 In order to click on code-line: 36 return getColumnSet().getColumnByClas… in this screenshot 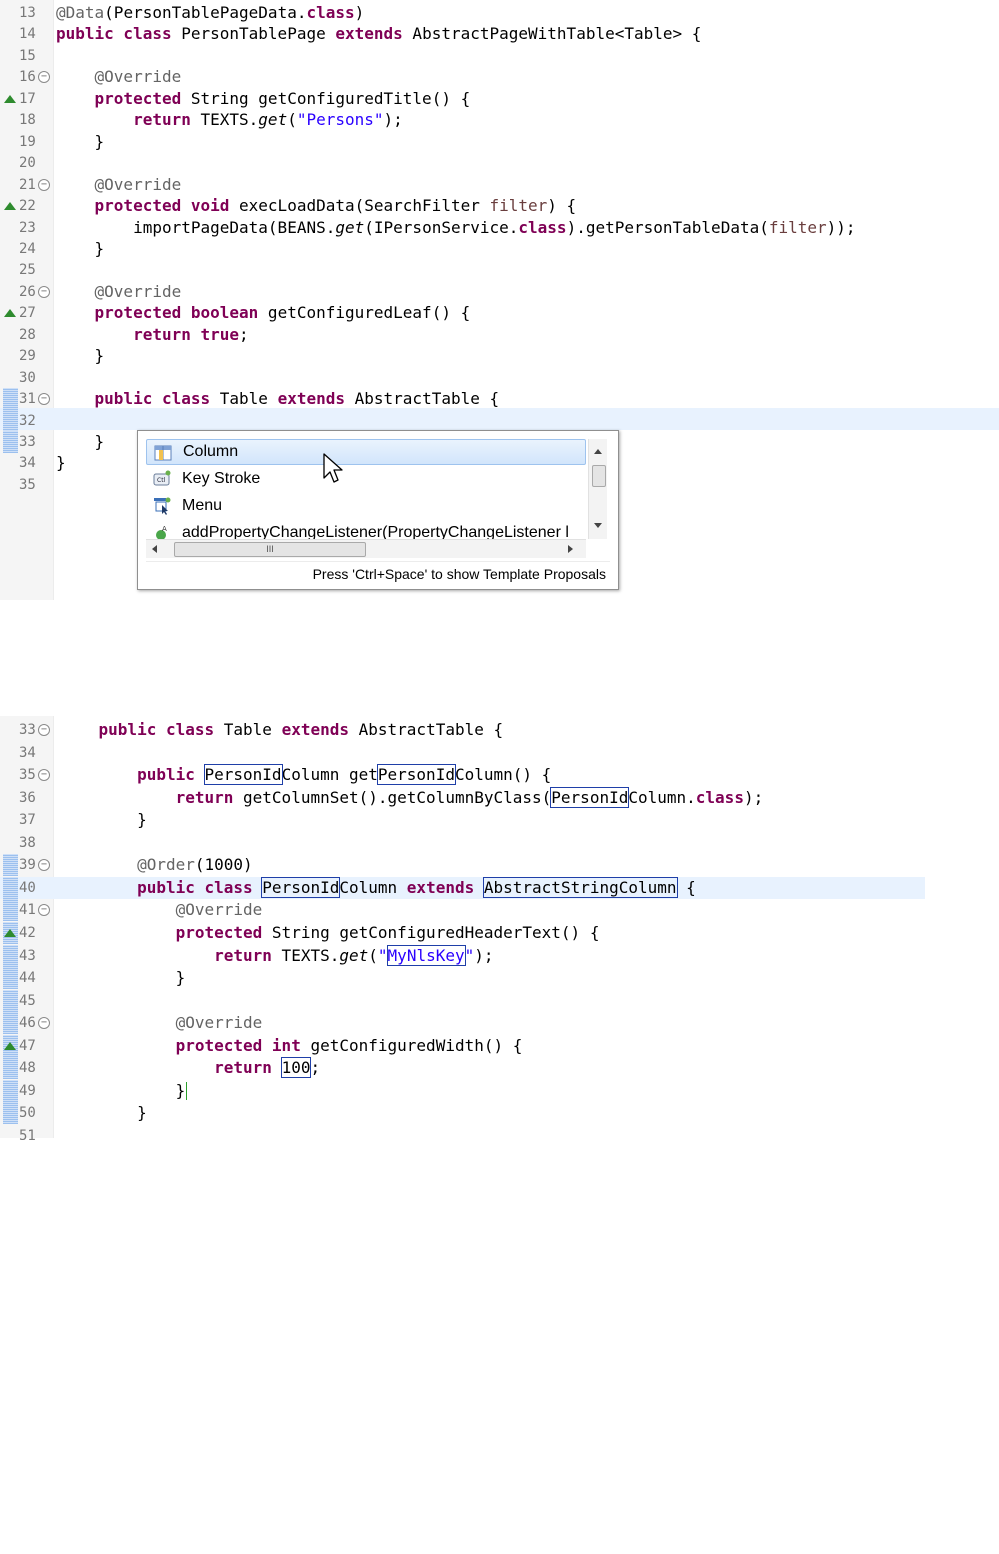, I will do `click(499, 797)`.